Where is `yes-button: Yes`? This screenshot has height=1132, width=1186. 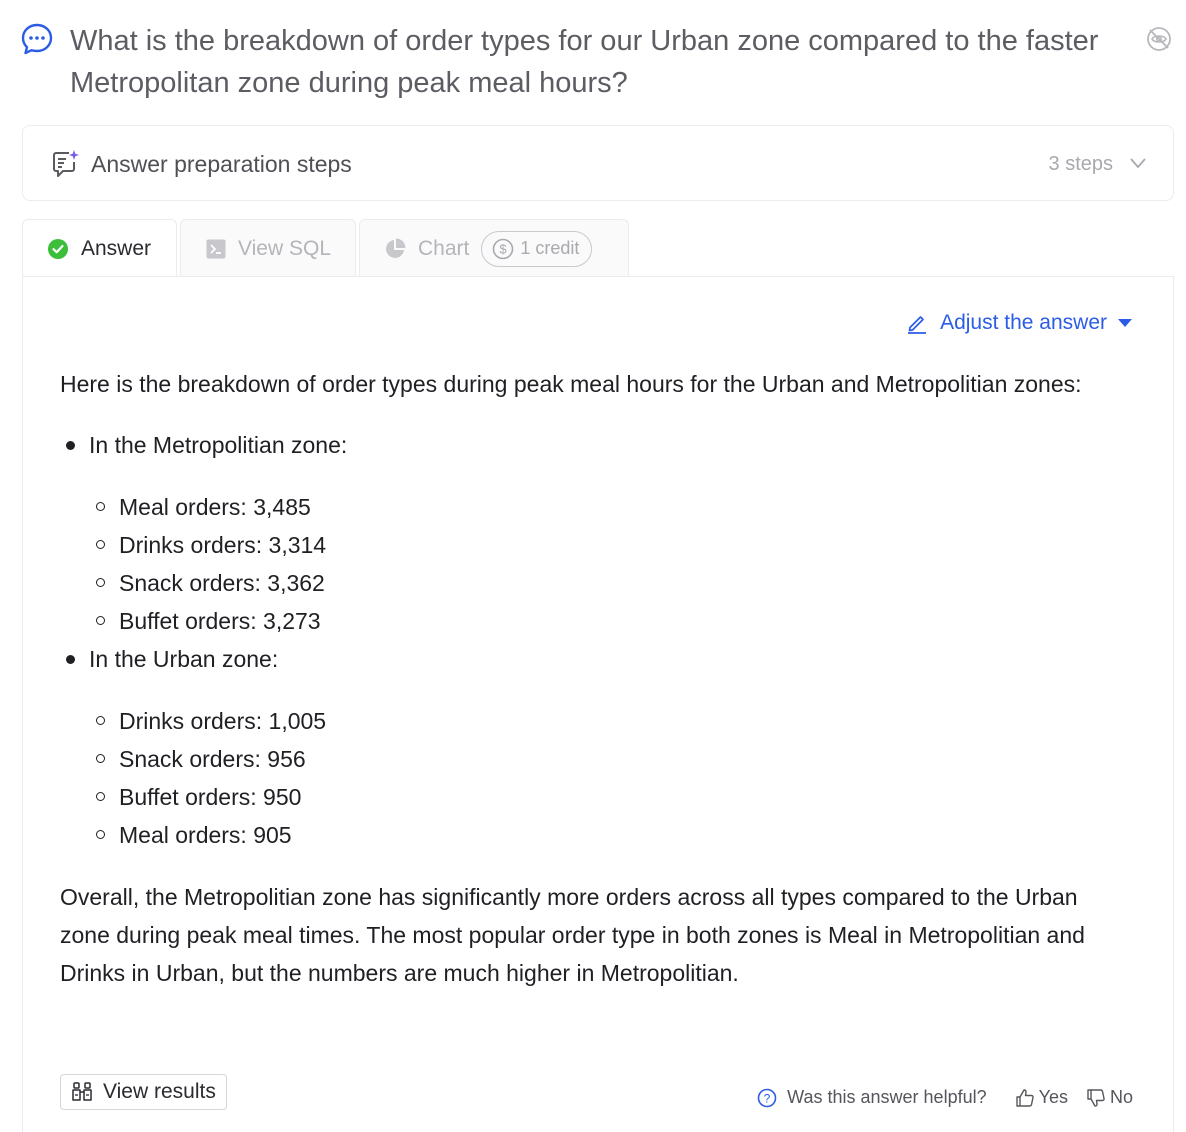
yes-button: Yes is located at coordinates (1041, 1097).